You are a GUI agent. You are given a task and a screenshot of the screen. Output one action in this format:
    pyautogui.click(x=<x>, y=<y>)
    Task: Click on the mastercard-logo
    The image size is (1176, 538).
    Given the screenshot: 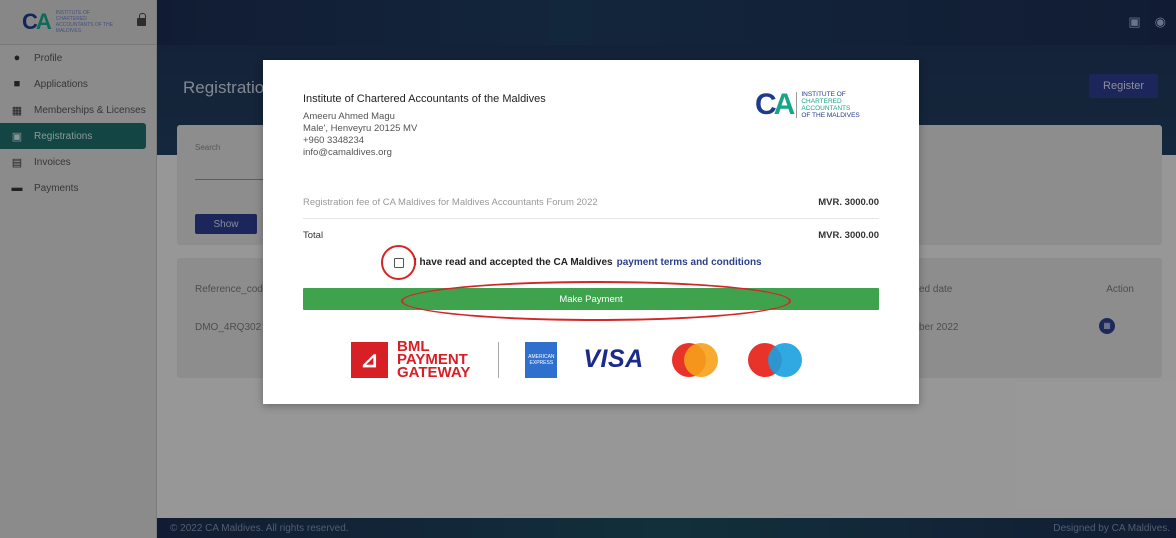 What is the action you would take?
    pyautogui.click(x=694, y=359)
    